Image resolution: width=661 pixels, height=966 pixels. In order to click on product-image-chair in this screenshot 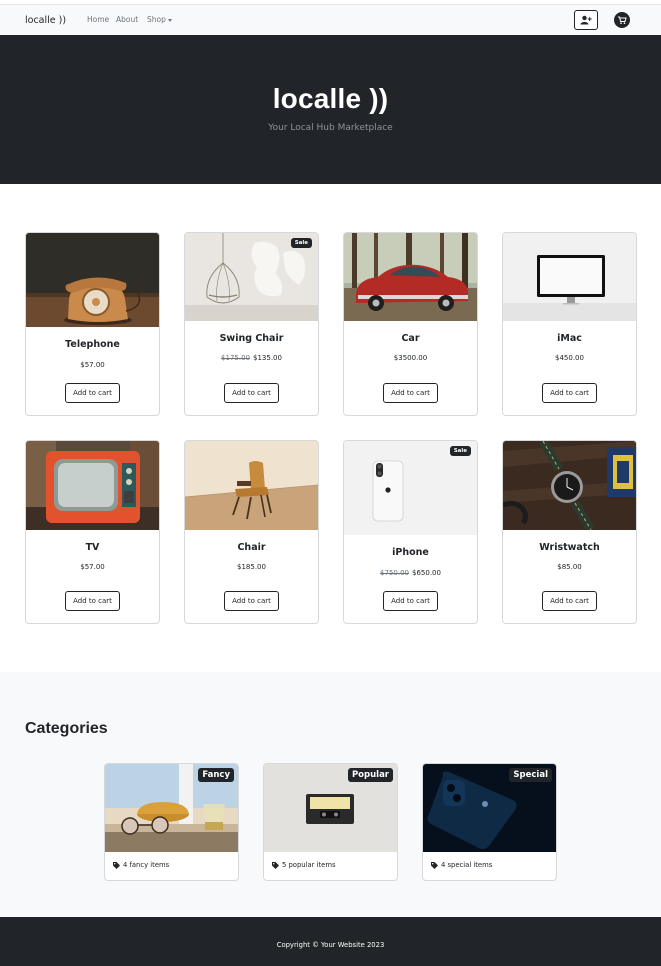, I will do `click(251, 485)`.